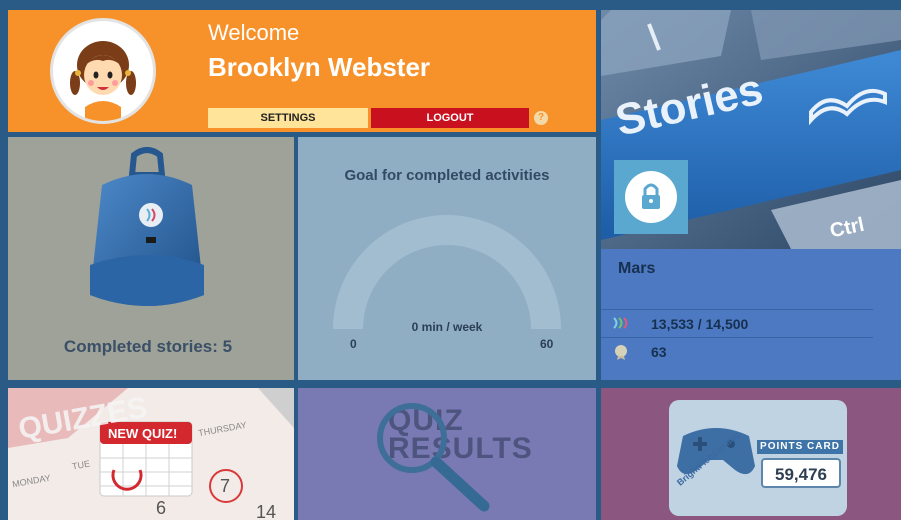  I want to click on planet-title: Mars, so click(637, 268).